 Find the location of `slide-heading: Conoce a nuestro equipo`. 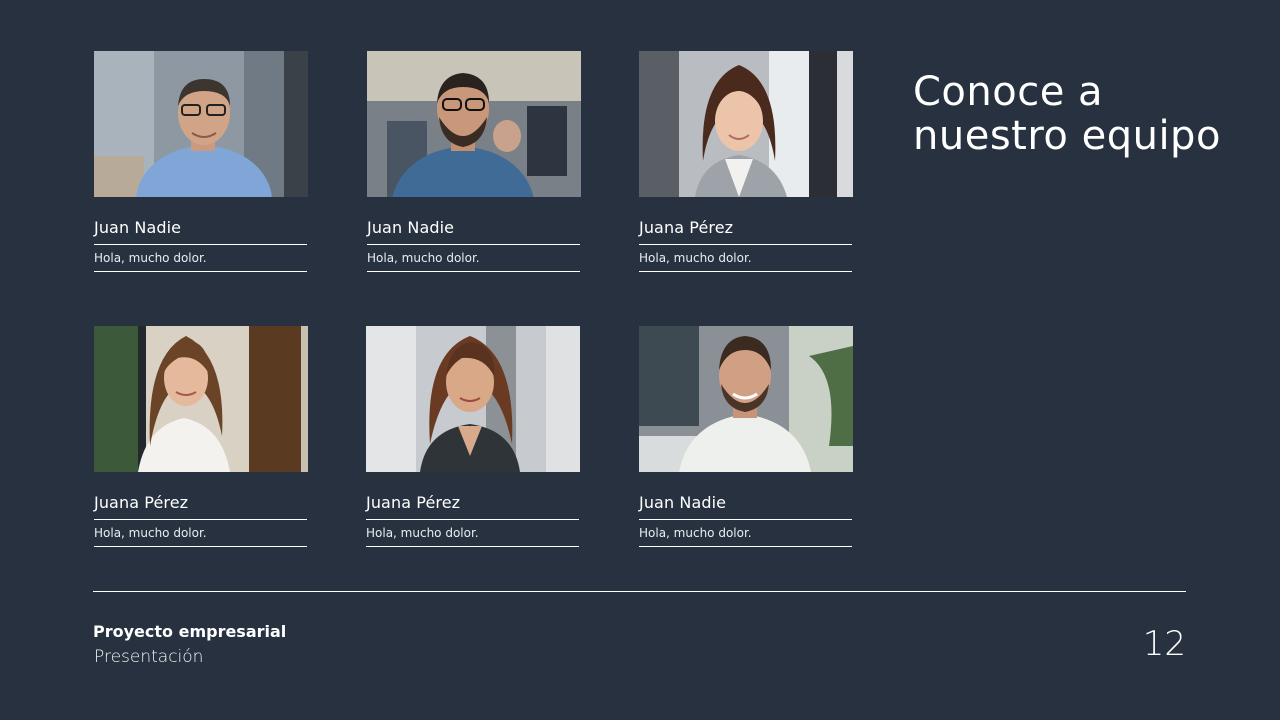

slide-heading: Conoce a nuestro equipo is located at coordinates (1083, 114).